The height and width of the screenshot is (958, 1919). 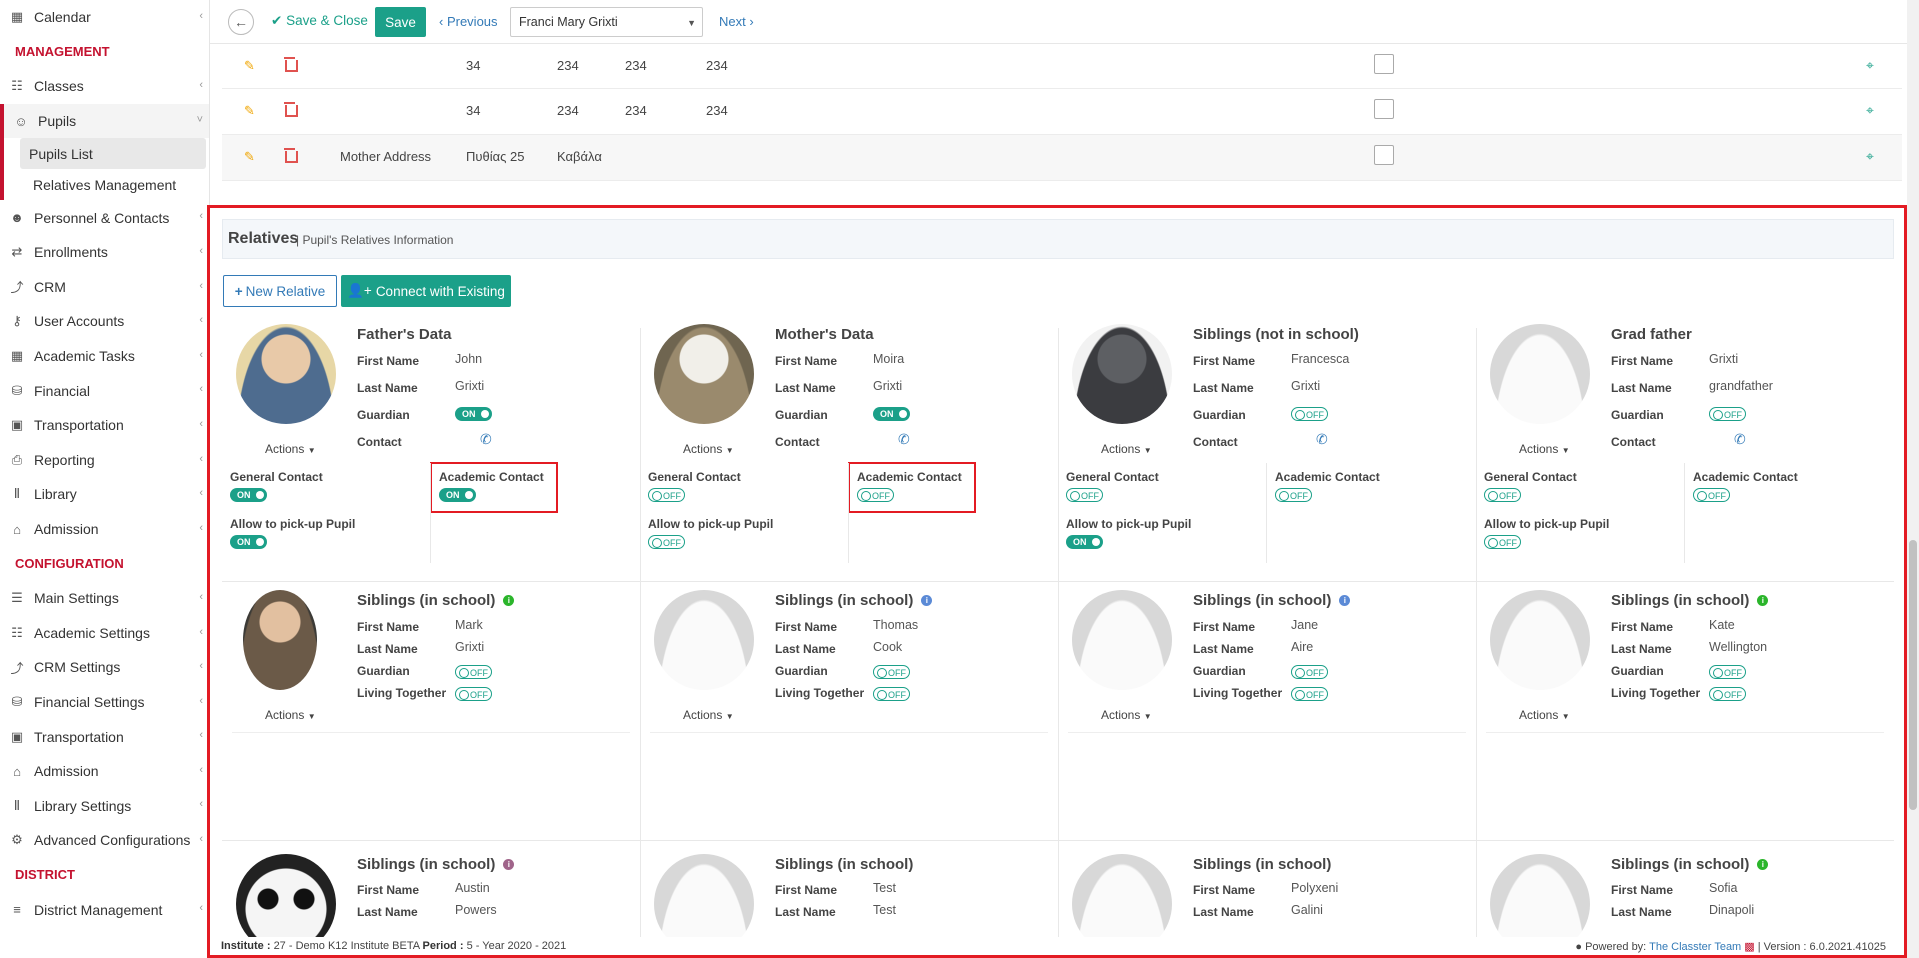 What do you see at coordinates (468, 21) in the screenshot?
I see `previous-button: ‹ Previous` at bounding box center [468, 21].